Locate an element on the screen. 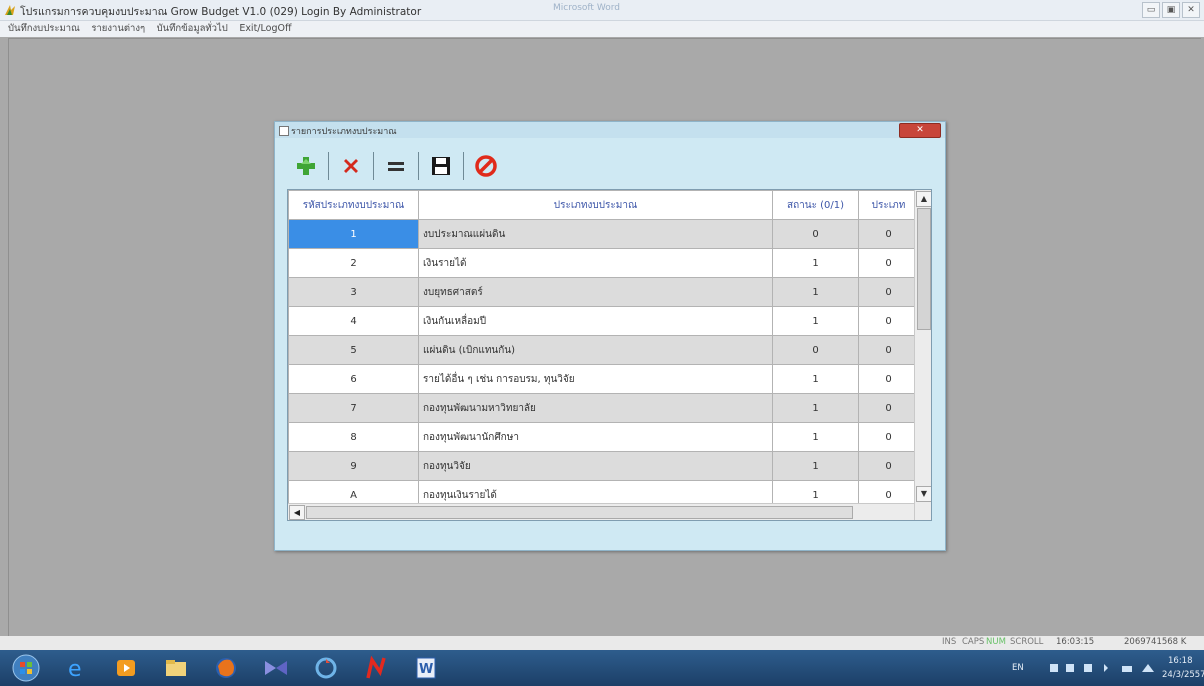 Image resolution: width=1204 pixels, height=686 pixels. clock-date: 24/3/2557 is located at coordinates (1183, 675).